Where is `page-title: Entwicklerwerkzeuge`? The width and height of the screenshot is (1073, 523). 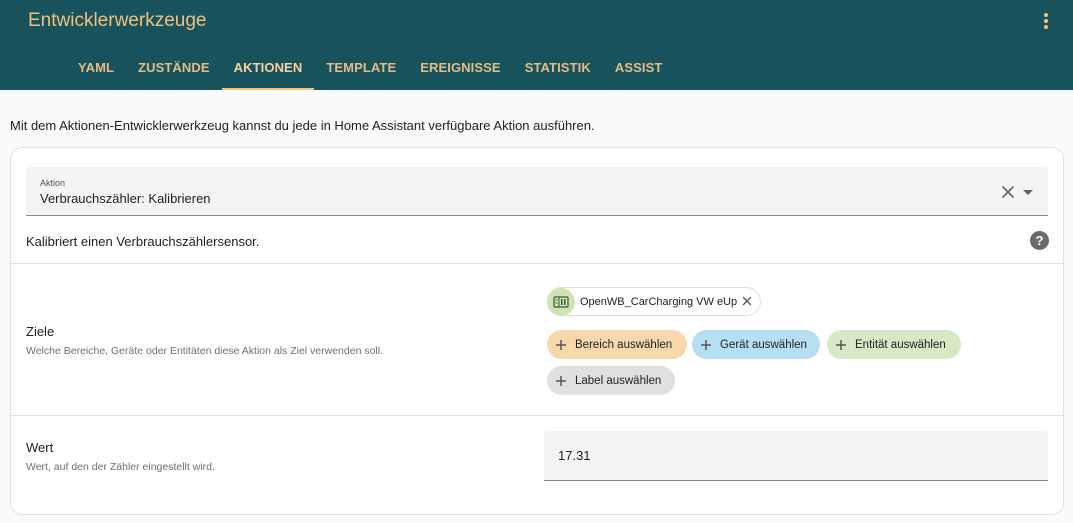 page-title: Entwicklerwerkzeuge is located at coordinates (117, 20).